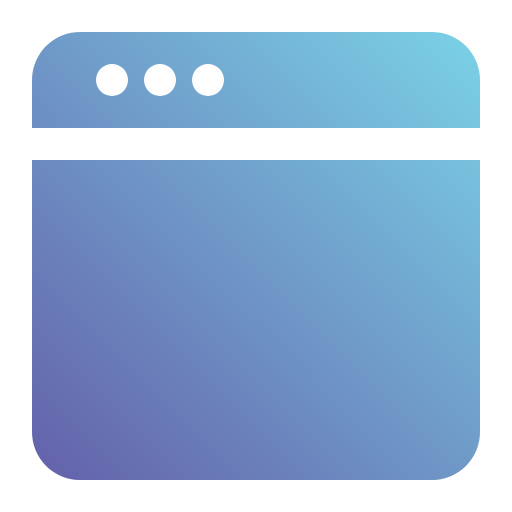 This screenshot has height=512, width=512. Describe the element at coordinates (160, 80) in the screenshot. I see `window-dot-2-icon` at that location.